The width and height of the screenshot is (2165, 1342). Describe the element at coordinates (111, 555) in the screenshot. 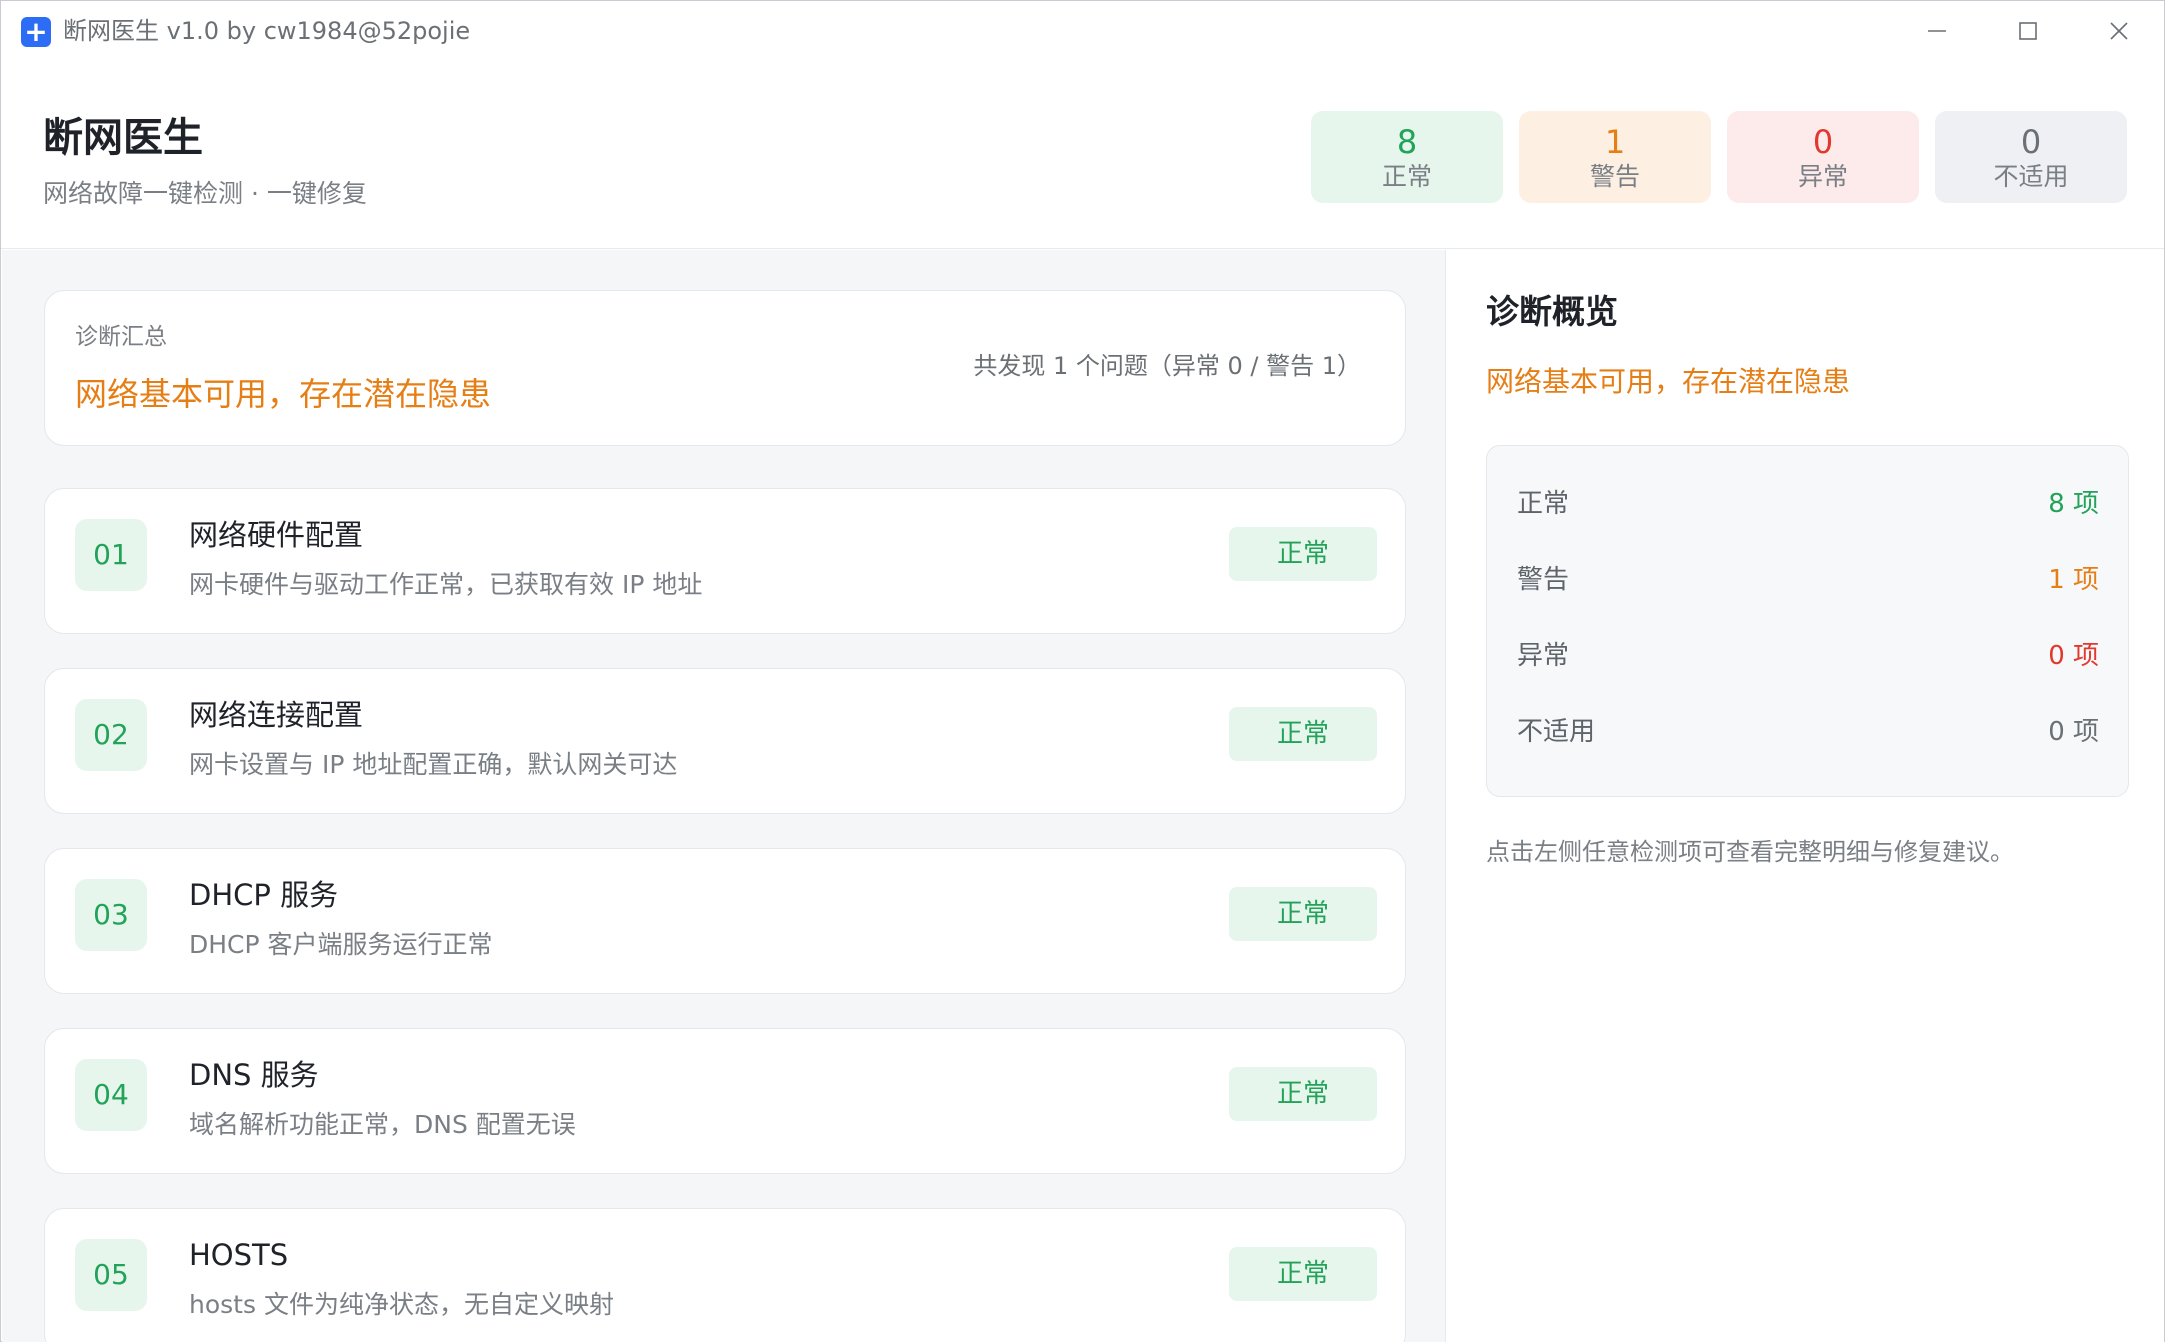

I see `item-number: 01` at that location.